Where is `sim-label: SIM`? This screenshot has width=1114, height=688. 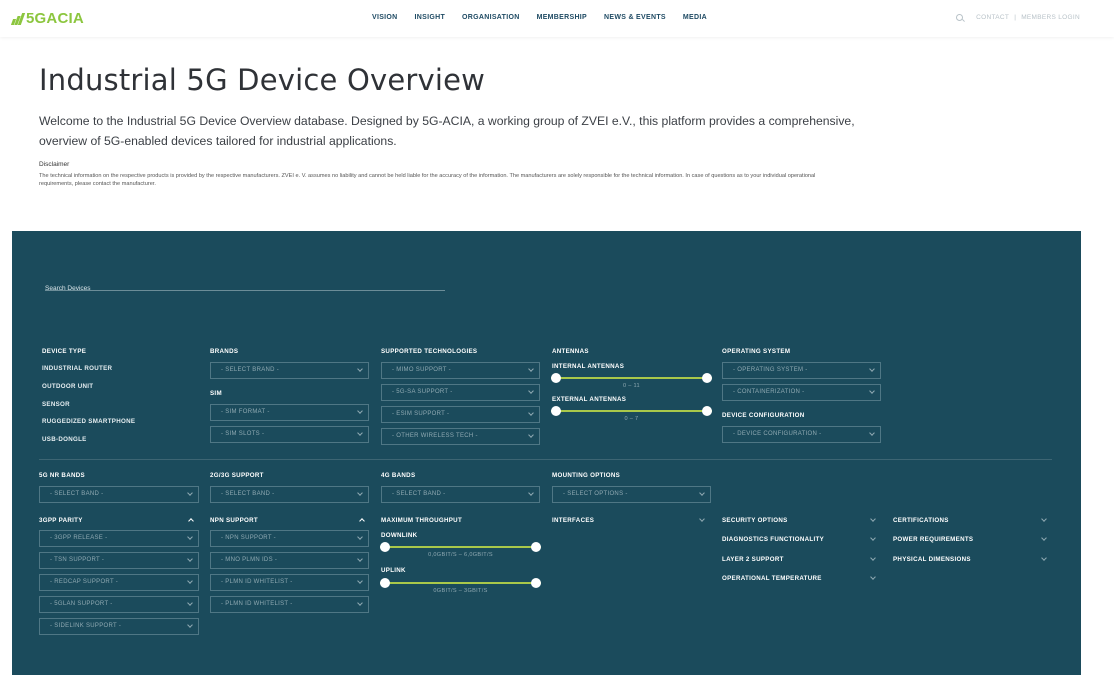 sim-label: SIM is located at coordinates (216, 393).